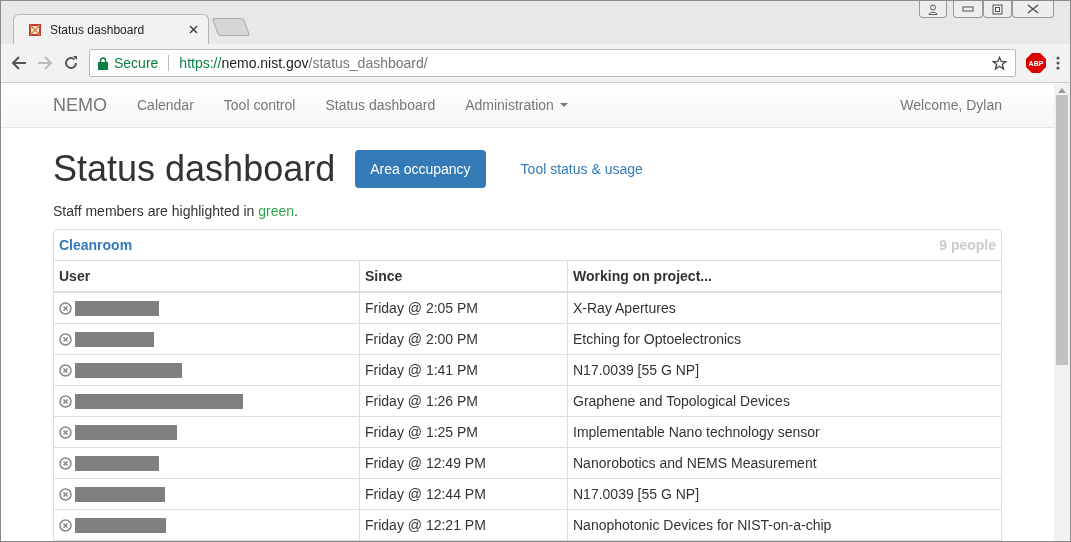  Describe the element at coordinates (35, 29) in the screenshot. I see `app-logo-icon` at that location.